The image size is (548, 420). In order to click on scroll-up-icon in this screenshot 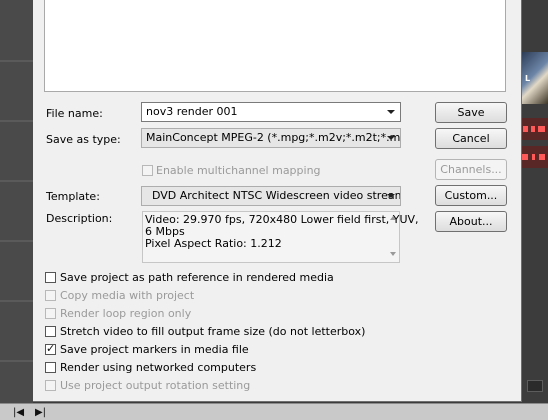, I will do `click(393, 218)`.